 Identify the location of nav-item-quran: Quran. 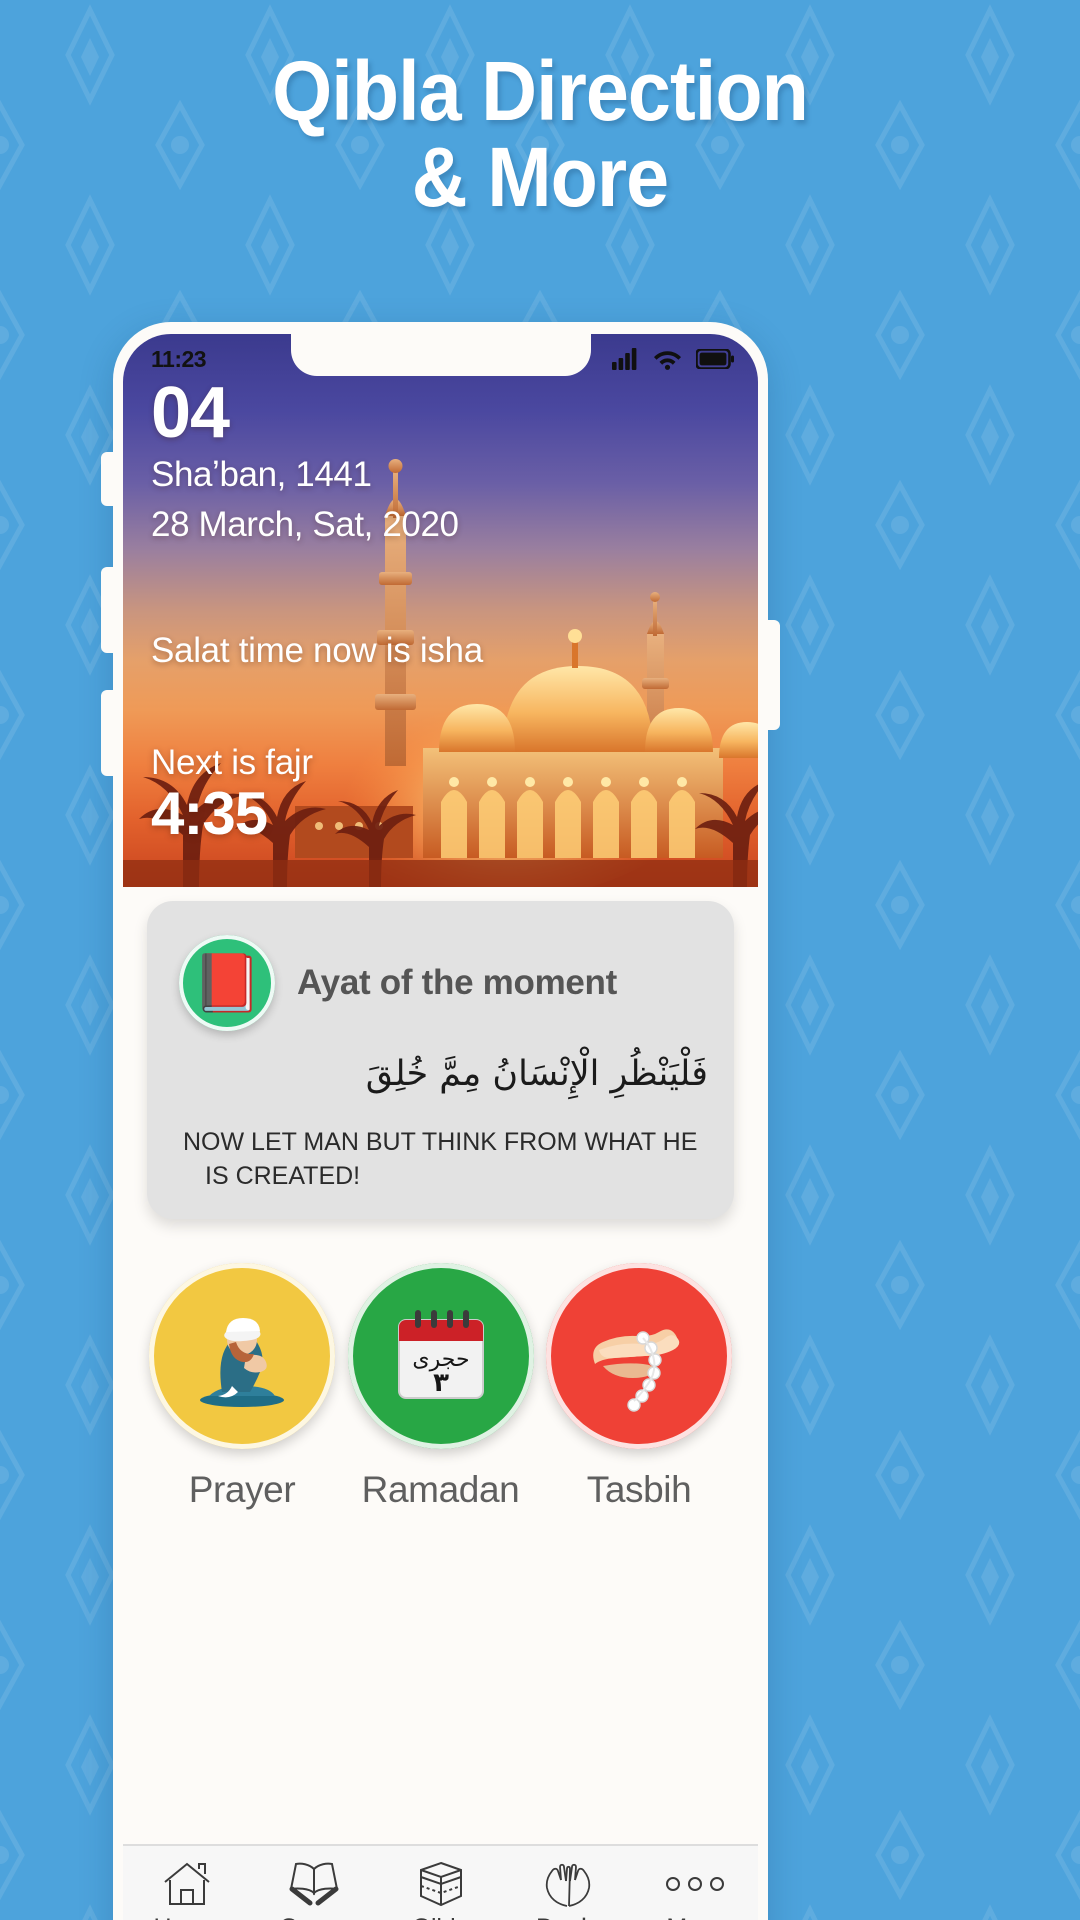
(314, 1888).